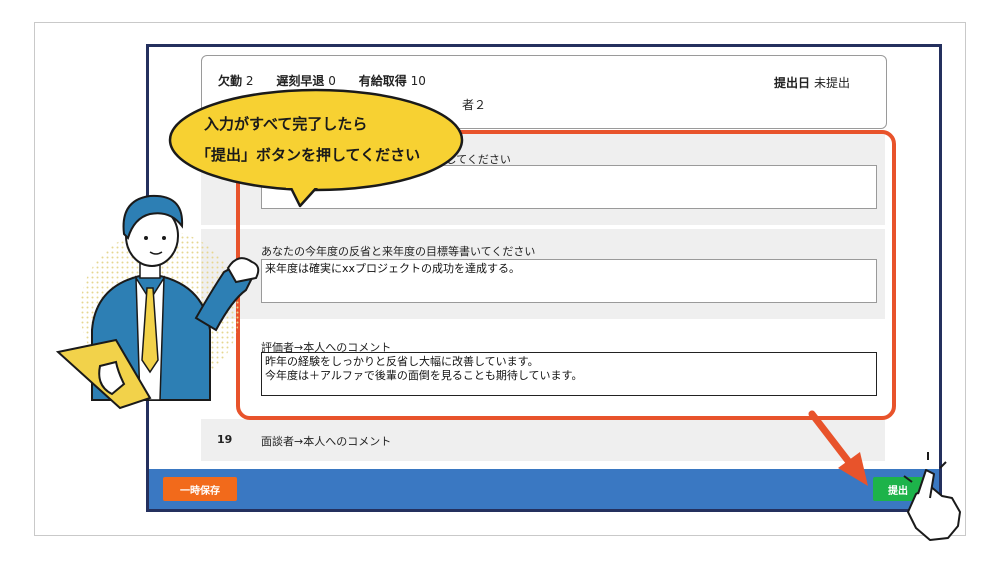 The image size is (1000, 563). What do you see at coordinates (286, 124) in the screenshot?
I see `callout-line-1: 入力がすべて完了したら` at bounding box center [286, 124].